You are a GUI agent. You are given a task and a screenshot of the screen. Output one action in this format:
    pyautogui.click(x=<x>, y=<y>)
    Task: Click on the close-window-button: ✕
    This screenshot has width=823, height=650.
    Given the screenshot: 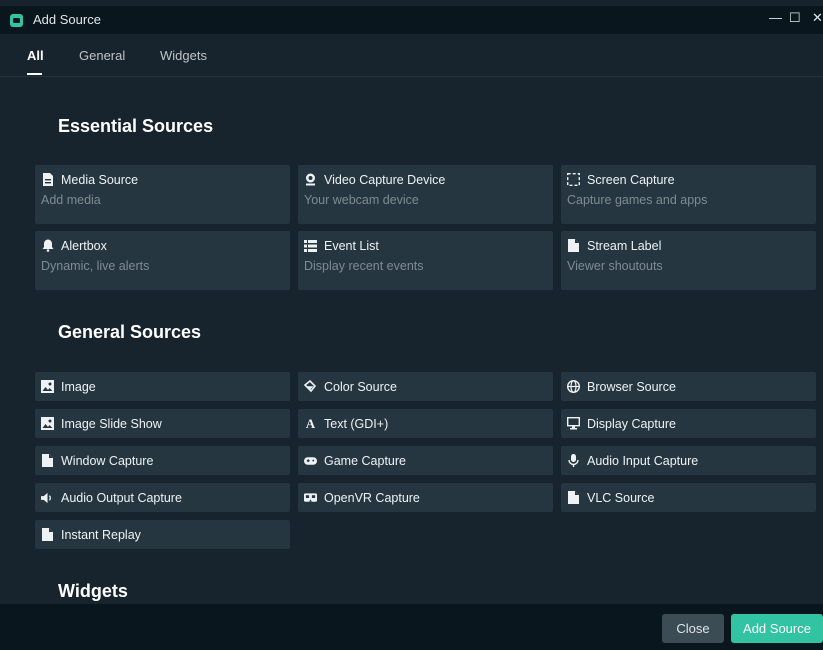 What is the action you would take?
    pyautogui.click(x=817, y=18)
    